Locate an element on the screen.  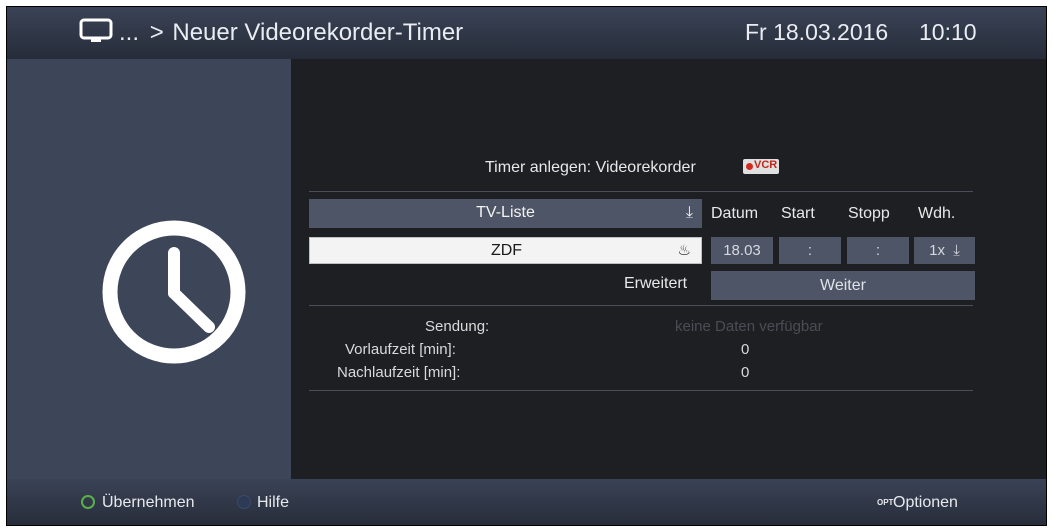
start-field: : is located at coordinates (810, 250).